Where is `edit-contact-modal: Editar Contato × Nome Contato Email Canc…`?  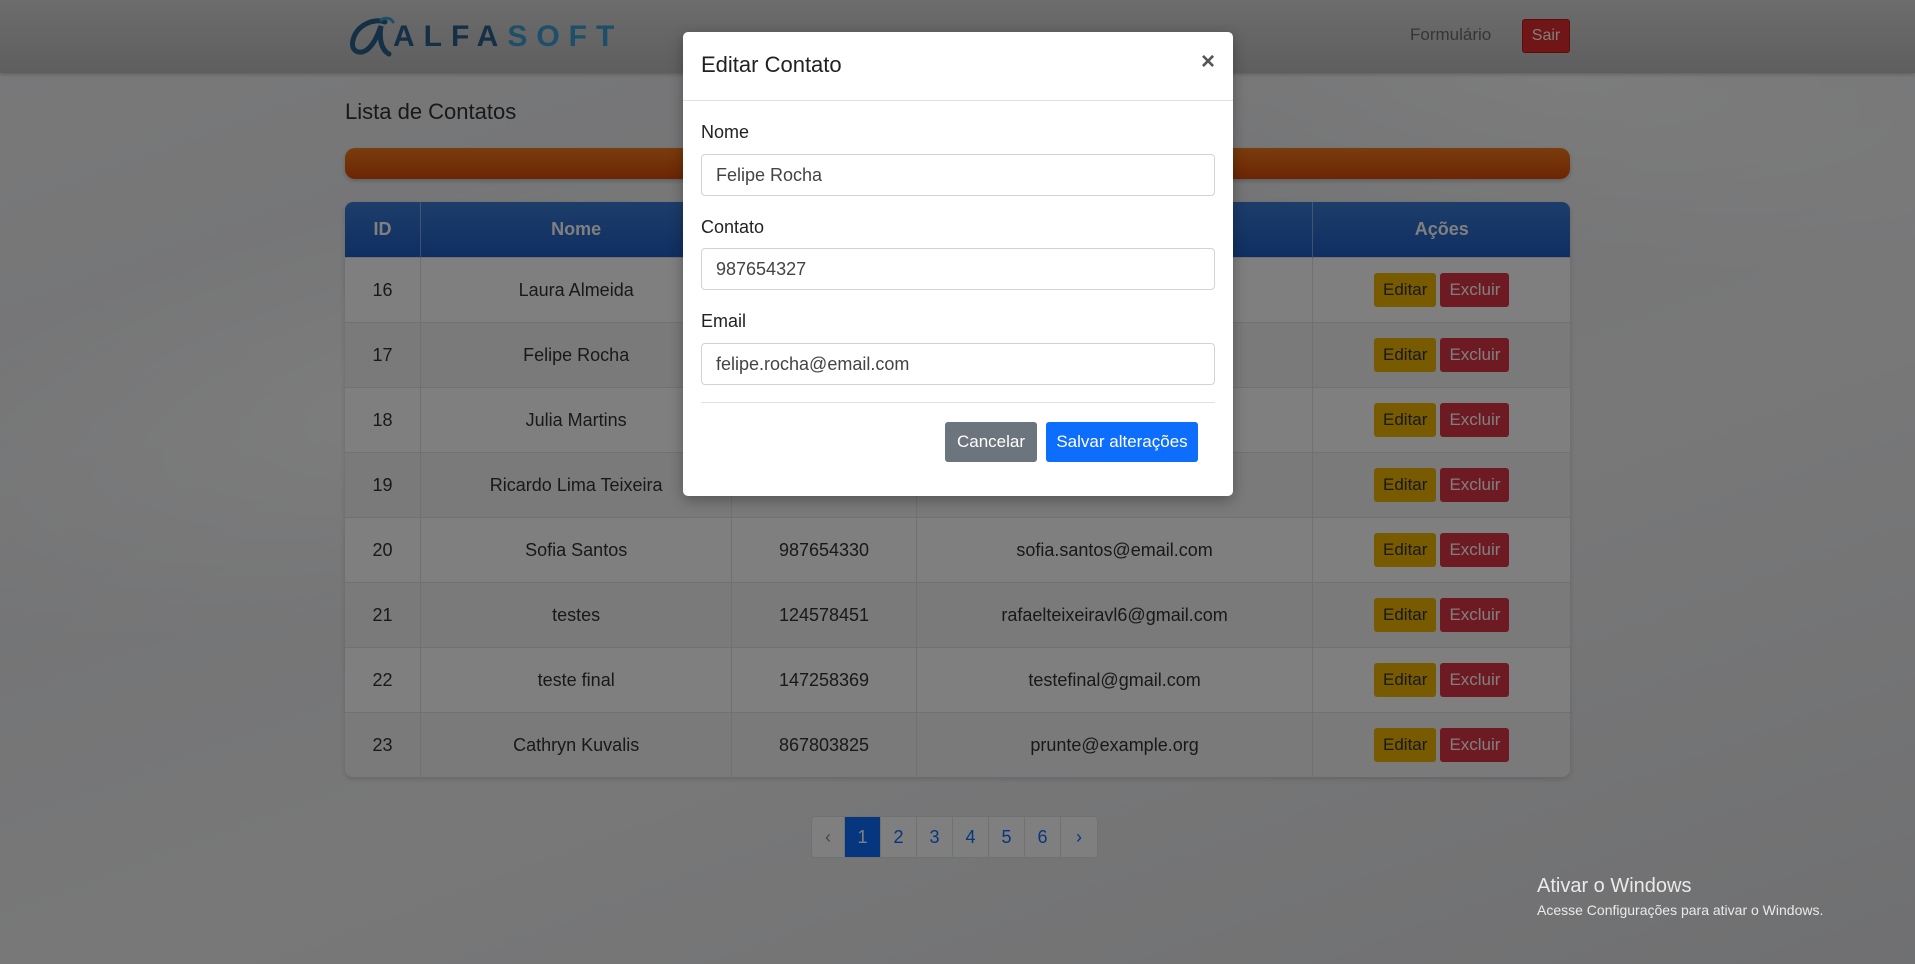 edit-contact-modal: Editar Contato × Nome Contato Email Canc… is located at coordinates (958, 264).